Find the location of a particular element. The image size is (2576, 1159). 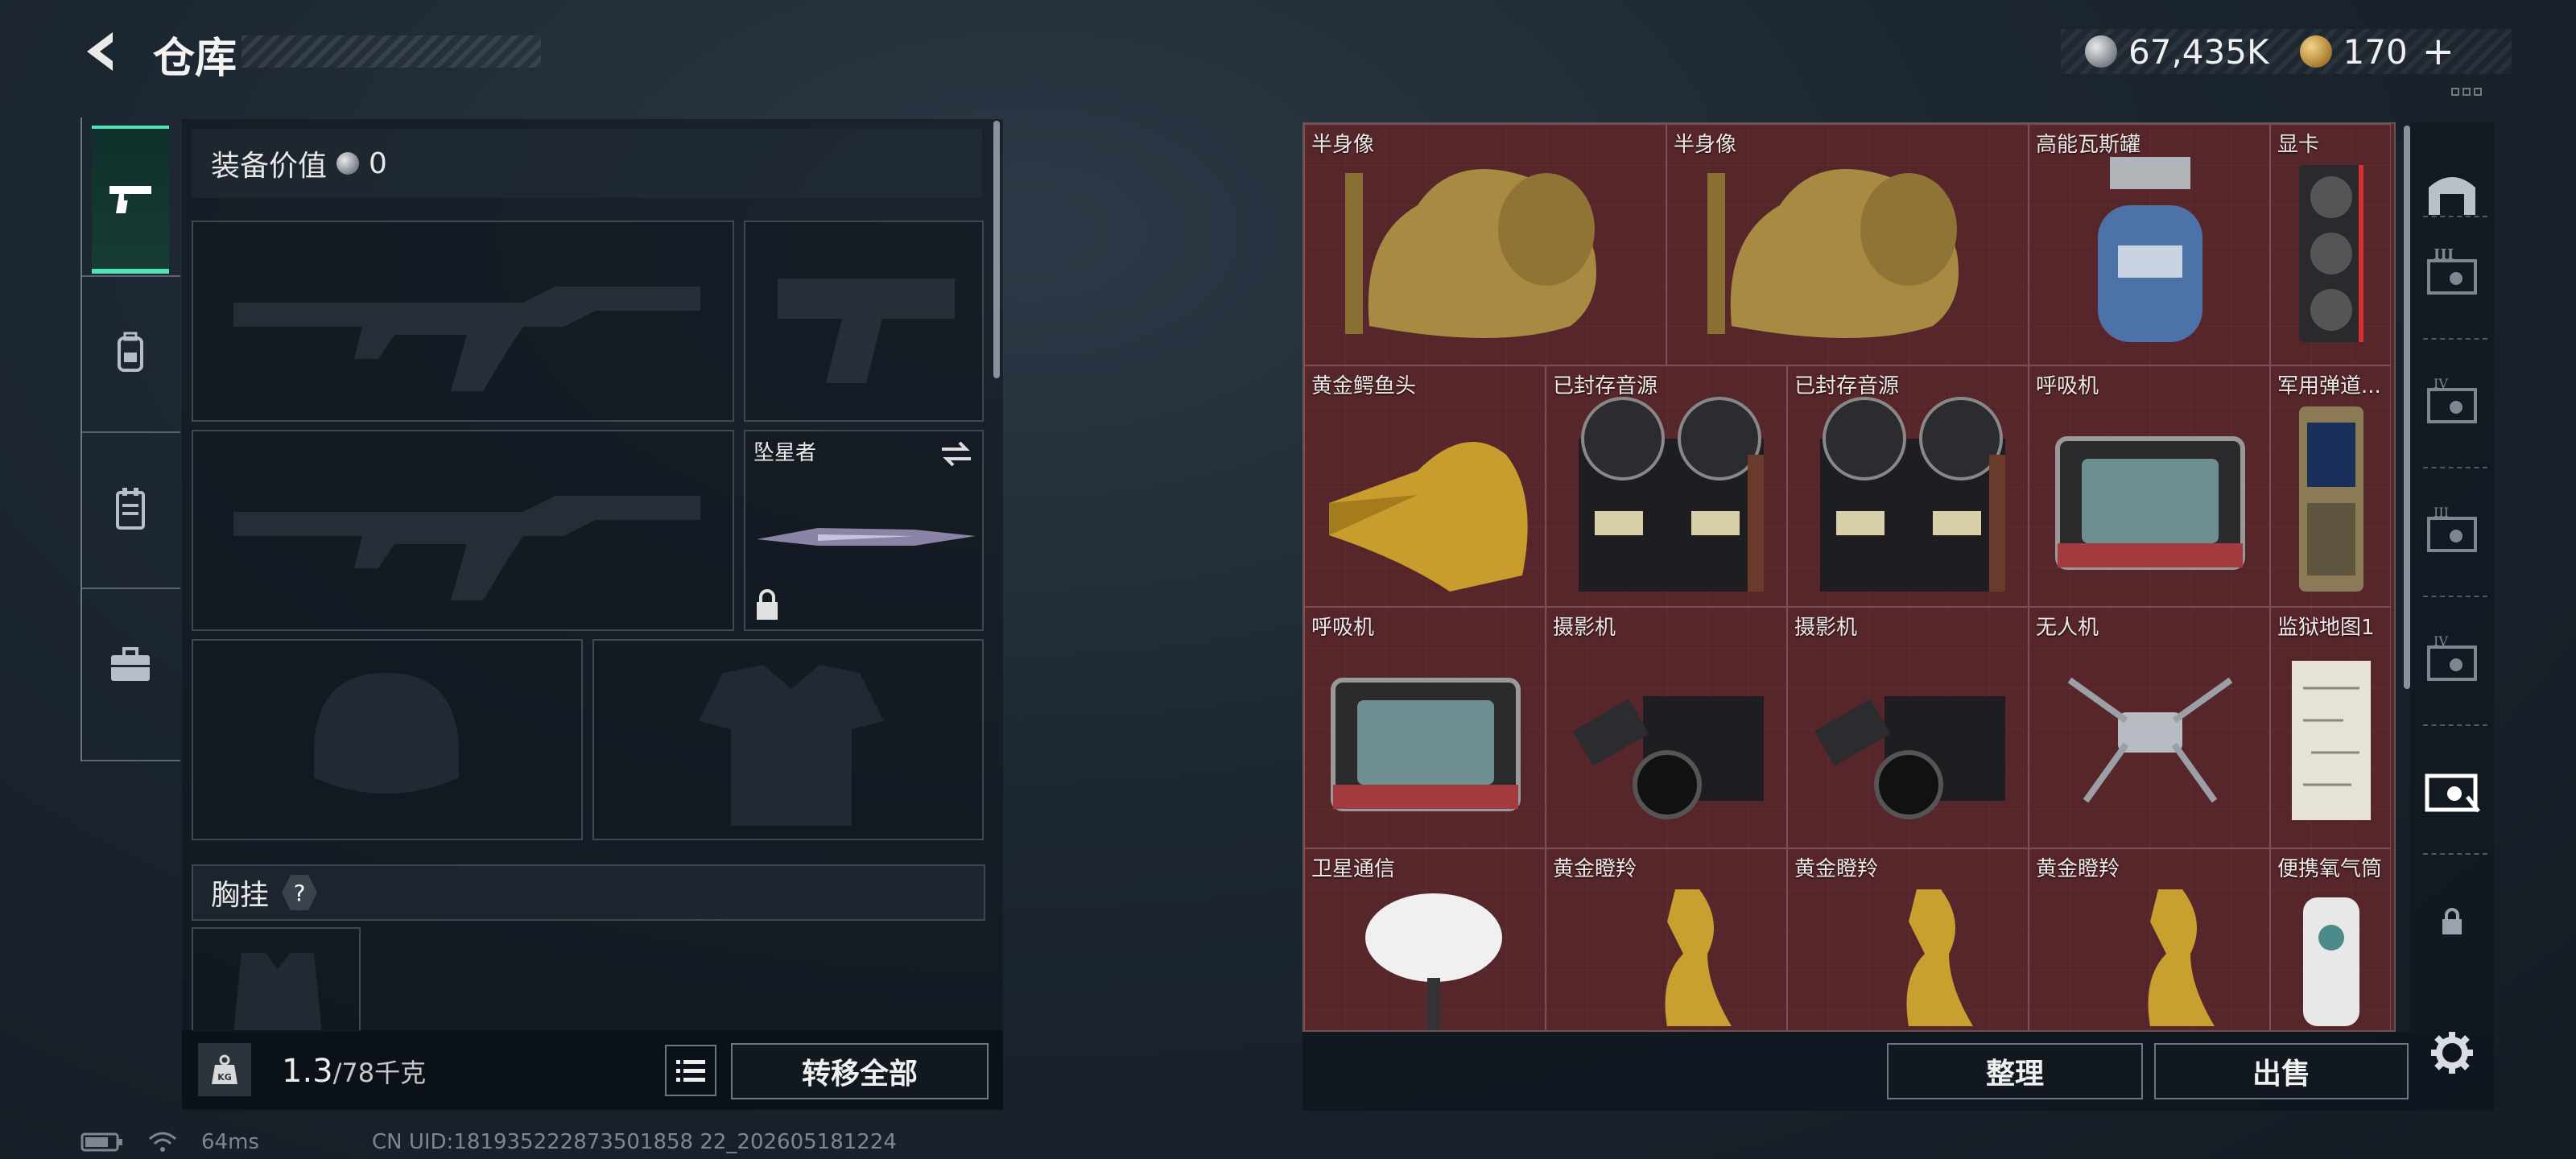

storage-tab-tier-3: III is located at coordinates (2452, 531).